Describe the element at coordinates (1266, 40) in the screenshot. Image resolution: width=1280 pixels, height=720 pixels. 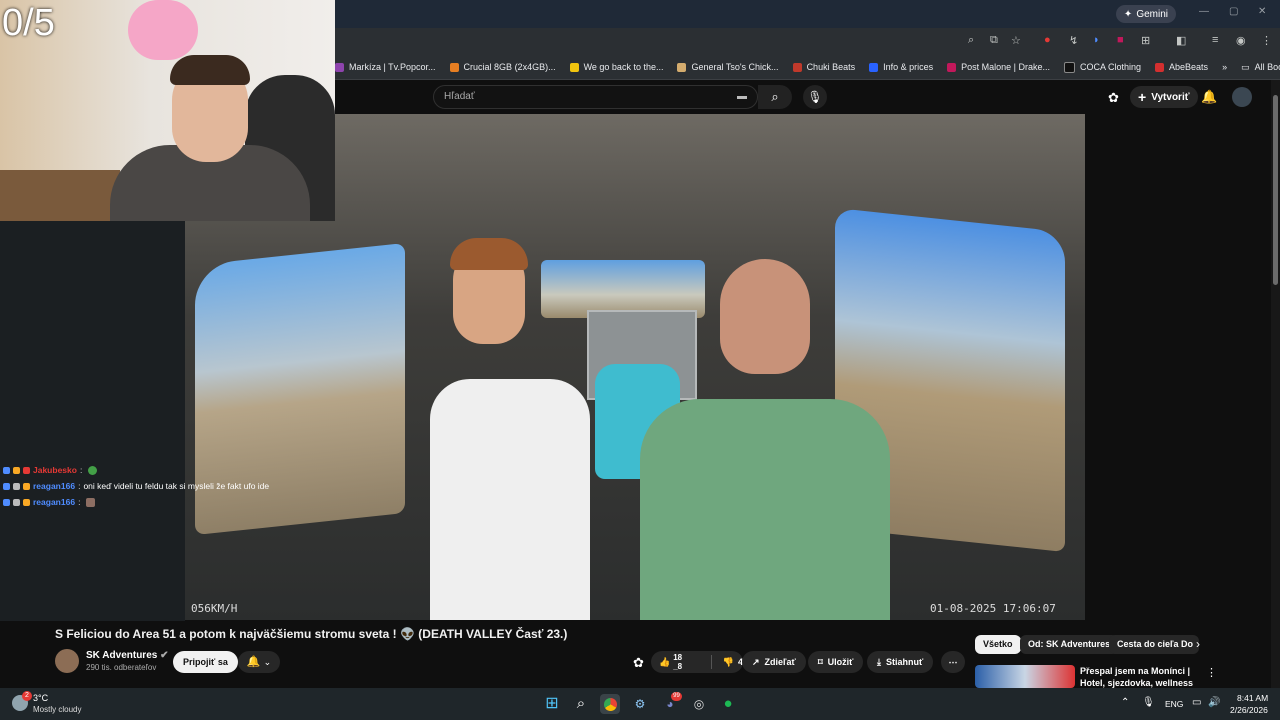
I see `menu-dots-icon: ⋮` at that location.